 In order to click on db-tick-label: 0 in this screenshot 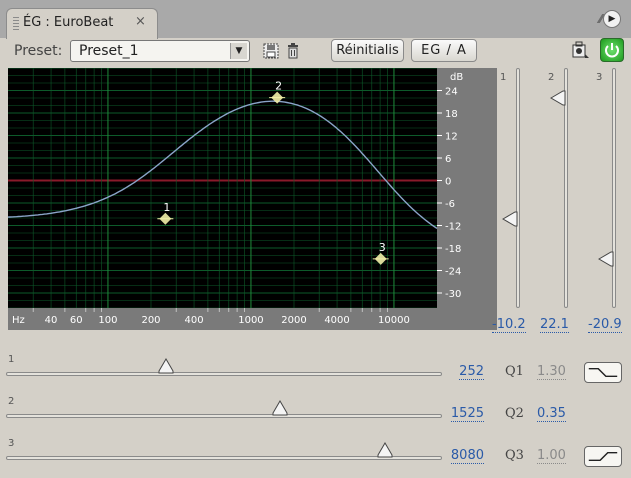, I will do `click(448, 182)`.